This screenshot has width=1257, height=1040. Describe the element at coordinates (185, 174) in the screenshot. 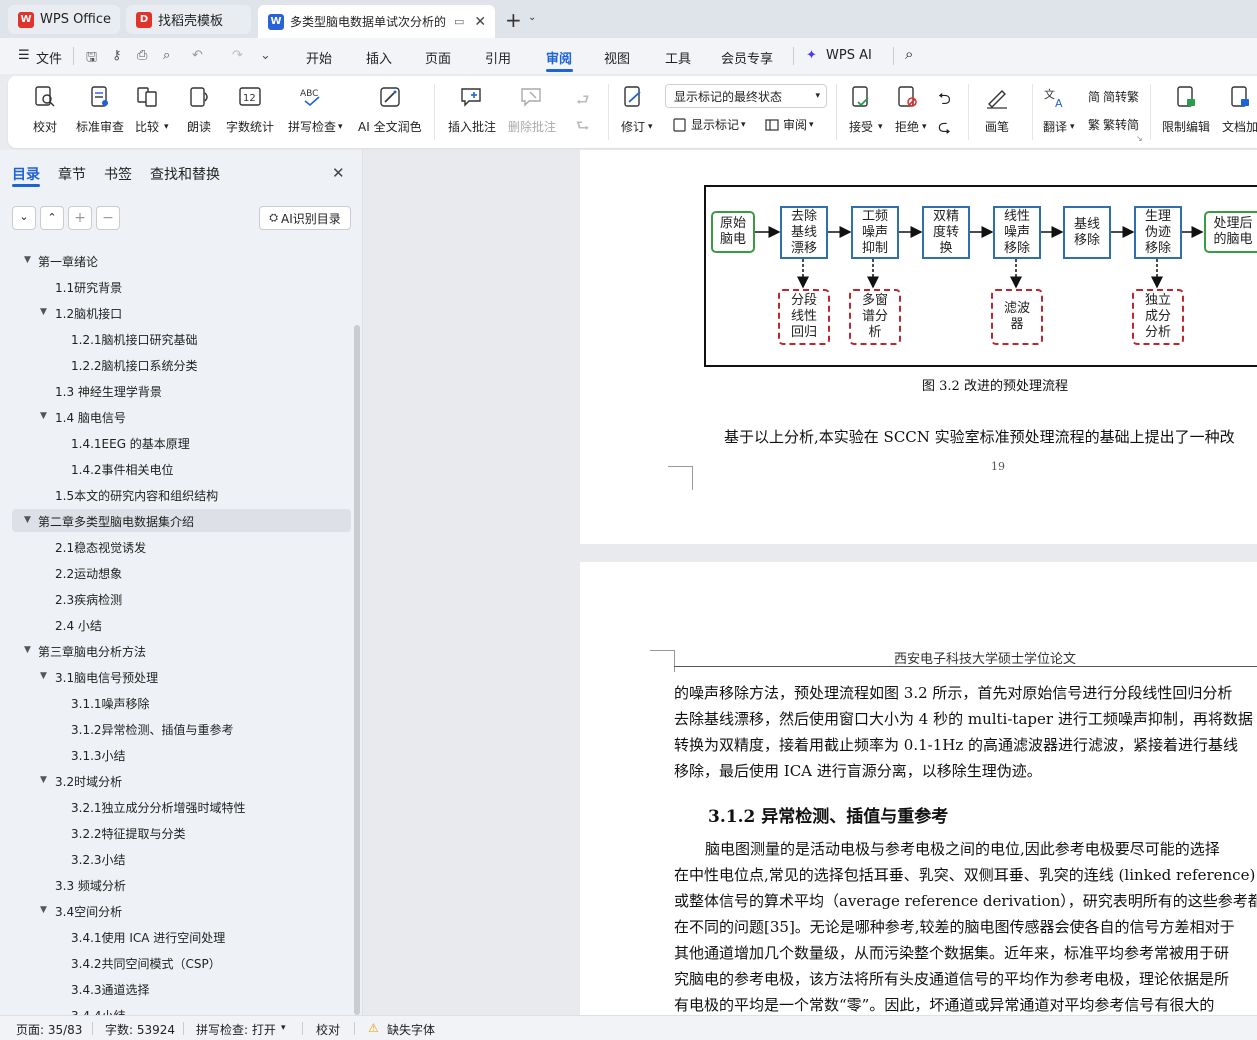

I see `tab-find-replace: 查找和替换` at that location.